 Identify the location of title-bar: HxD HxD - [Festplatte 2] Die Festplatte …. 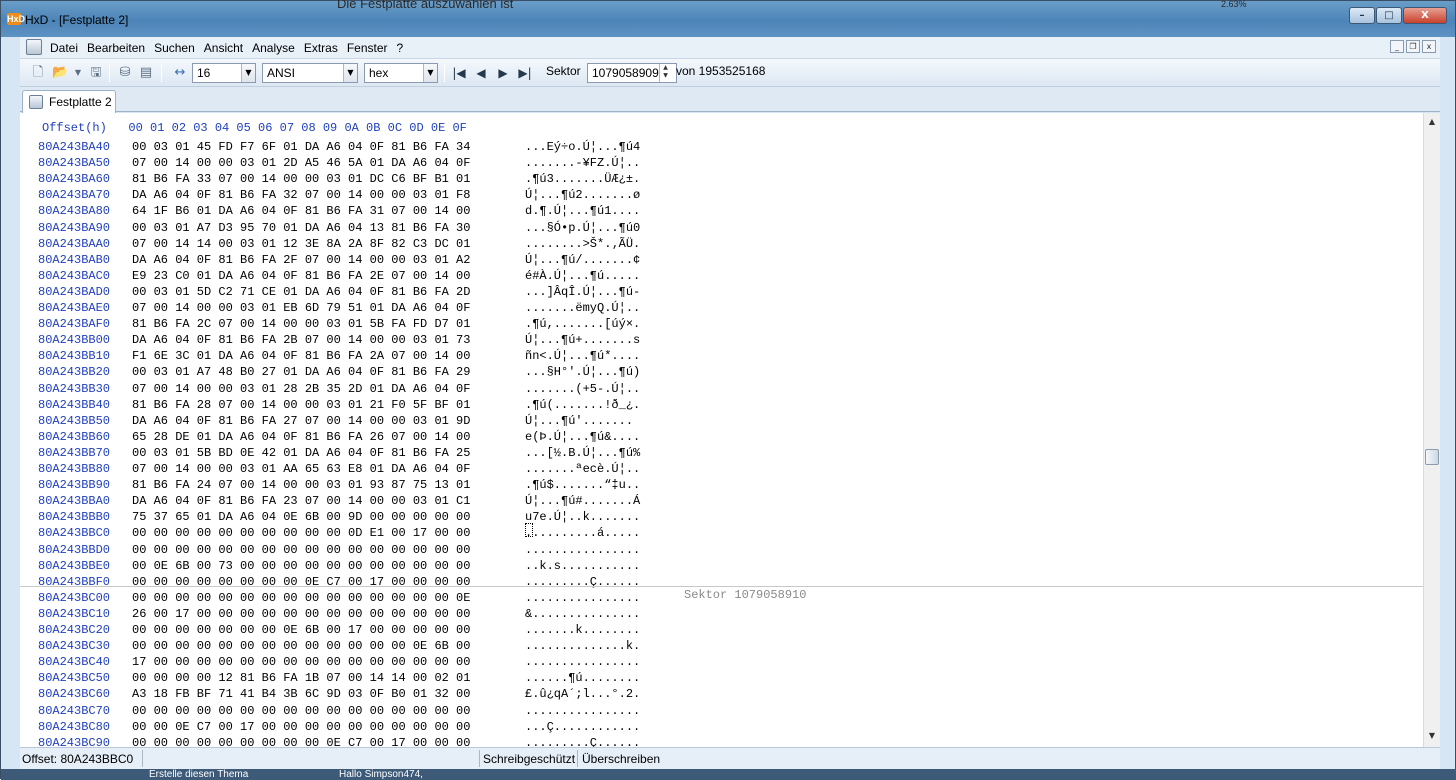
(728, 18).